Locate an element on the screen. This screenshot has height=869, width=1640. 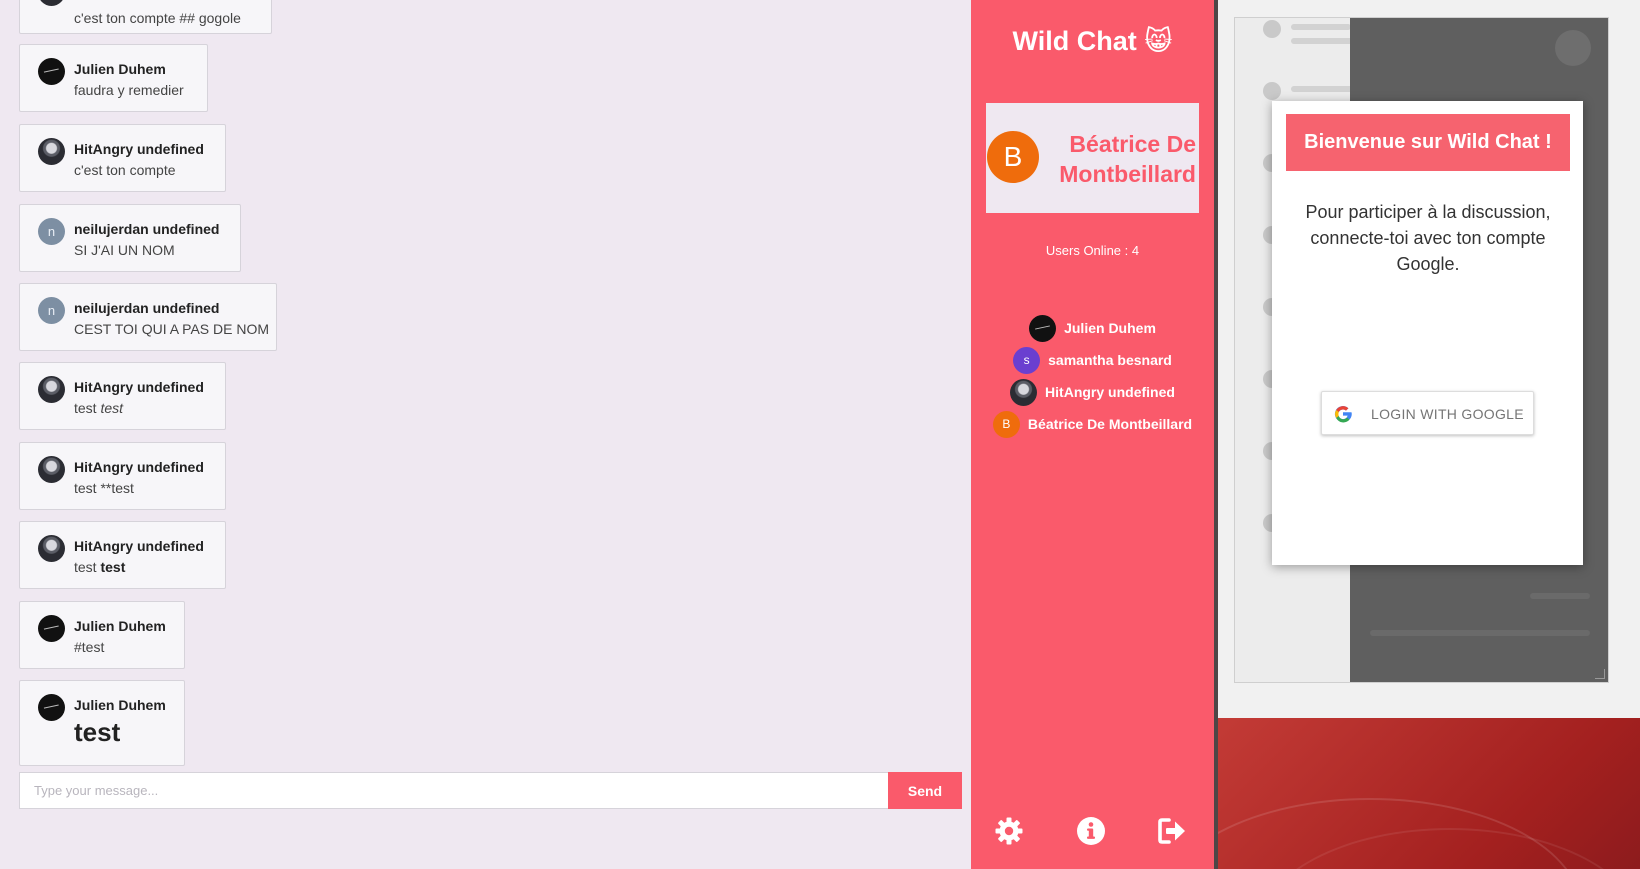
current-user-name: Béatrice De Montbeillard is located at coordinates (1127, 159).